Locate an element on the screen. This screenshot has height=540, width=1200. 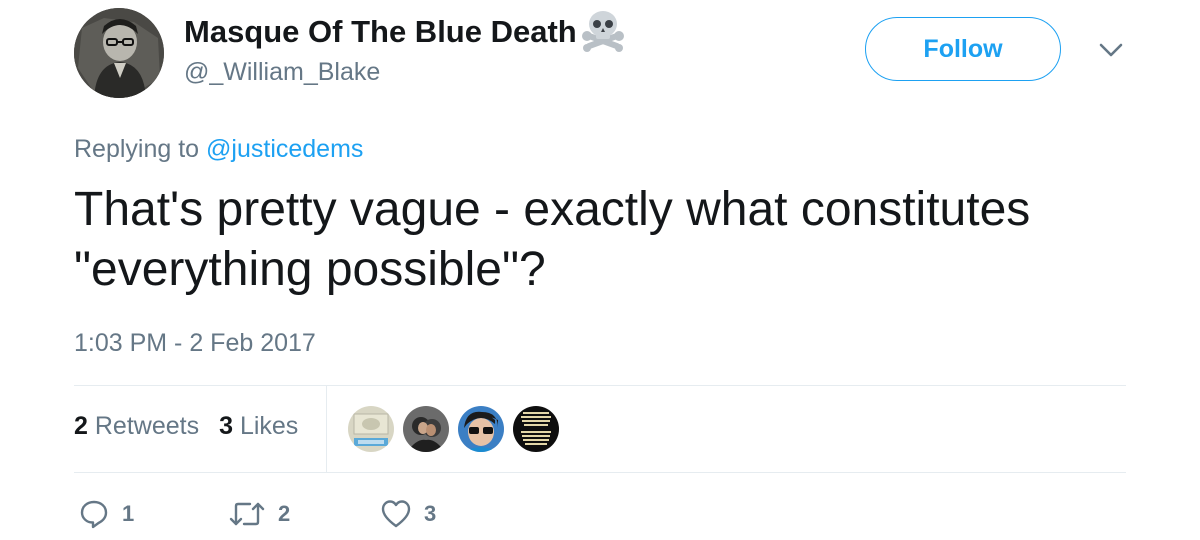
retweet-action: 2 is located at coordinates (259, 514).